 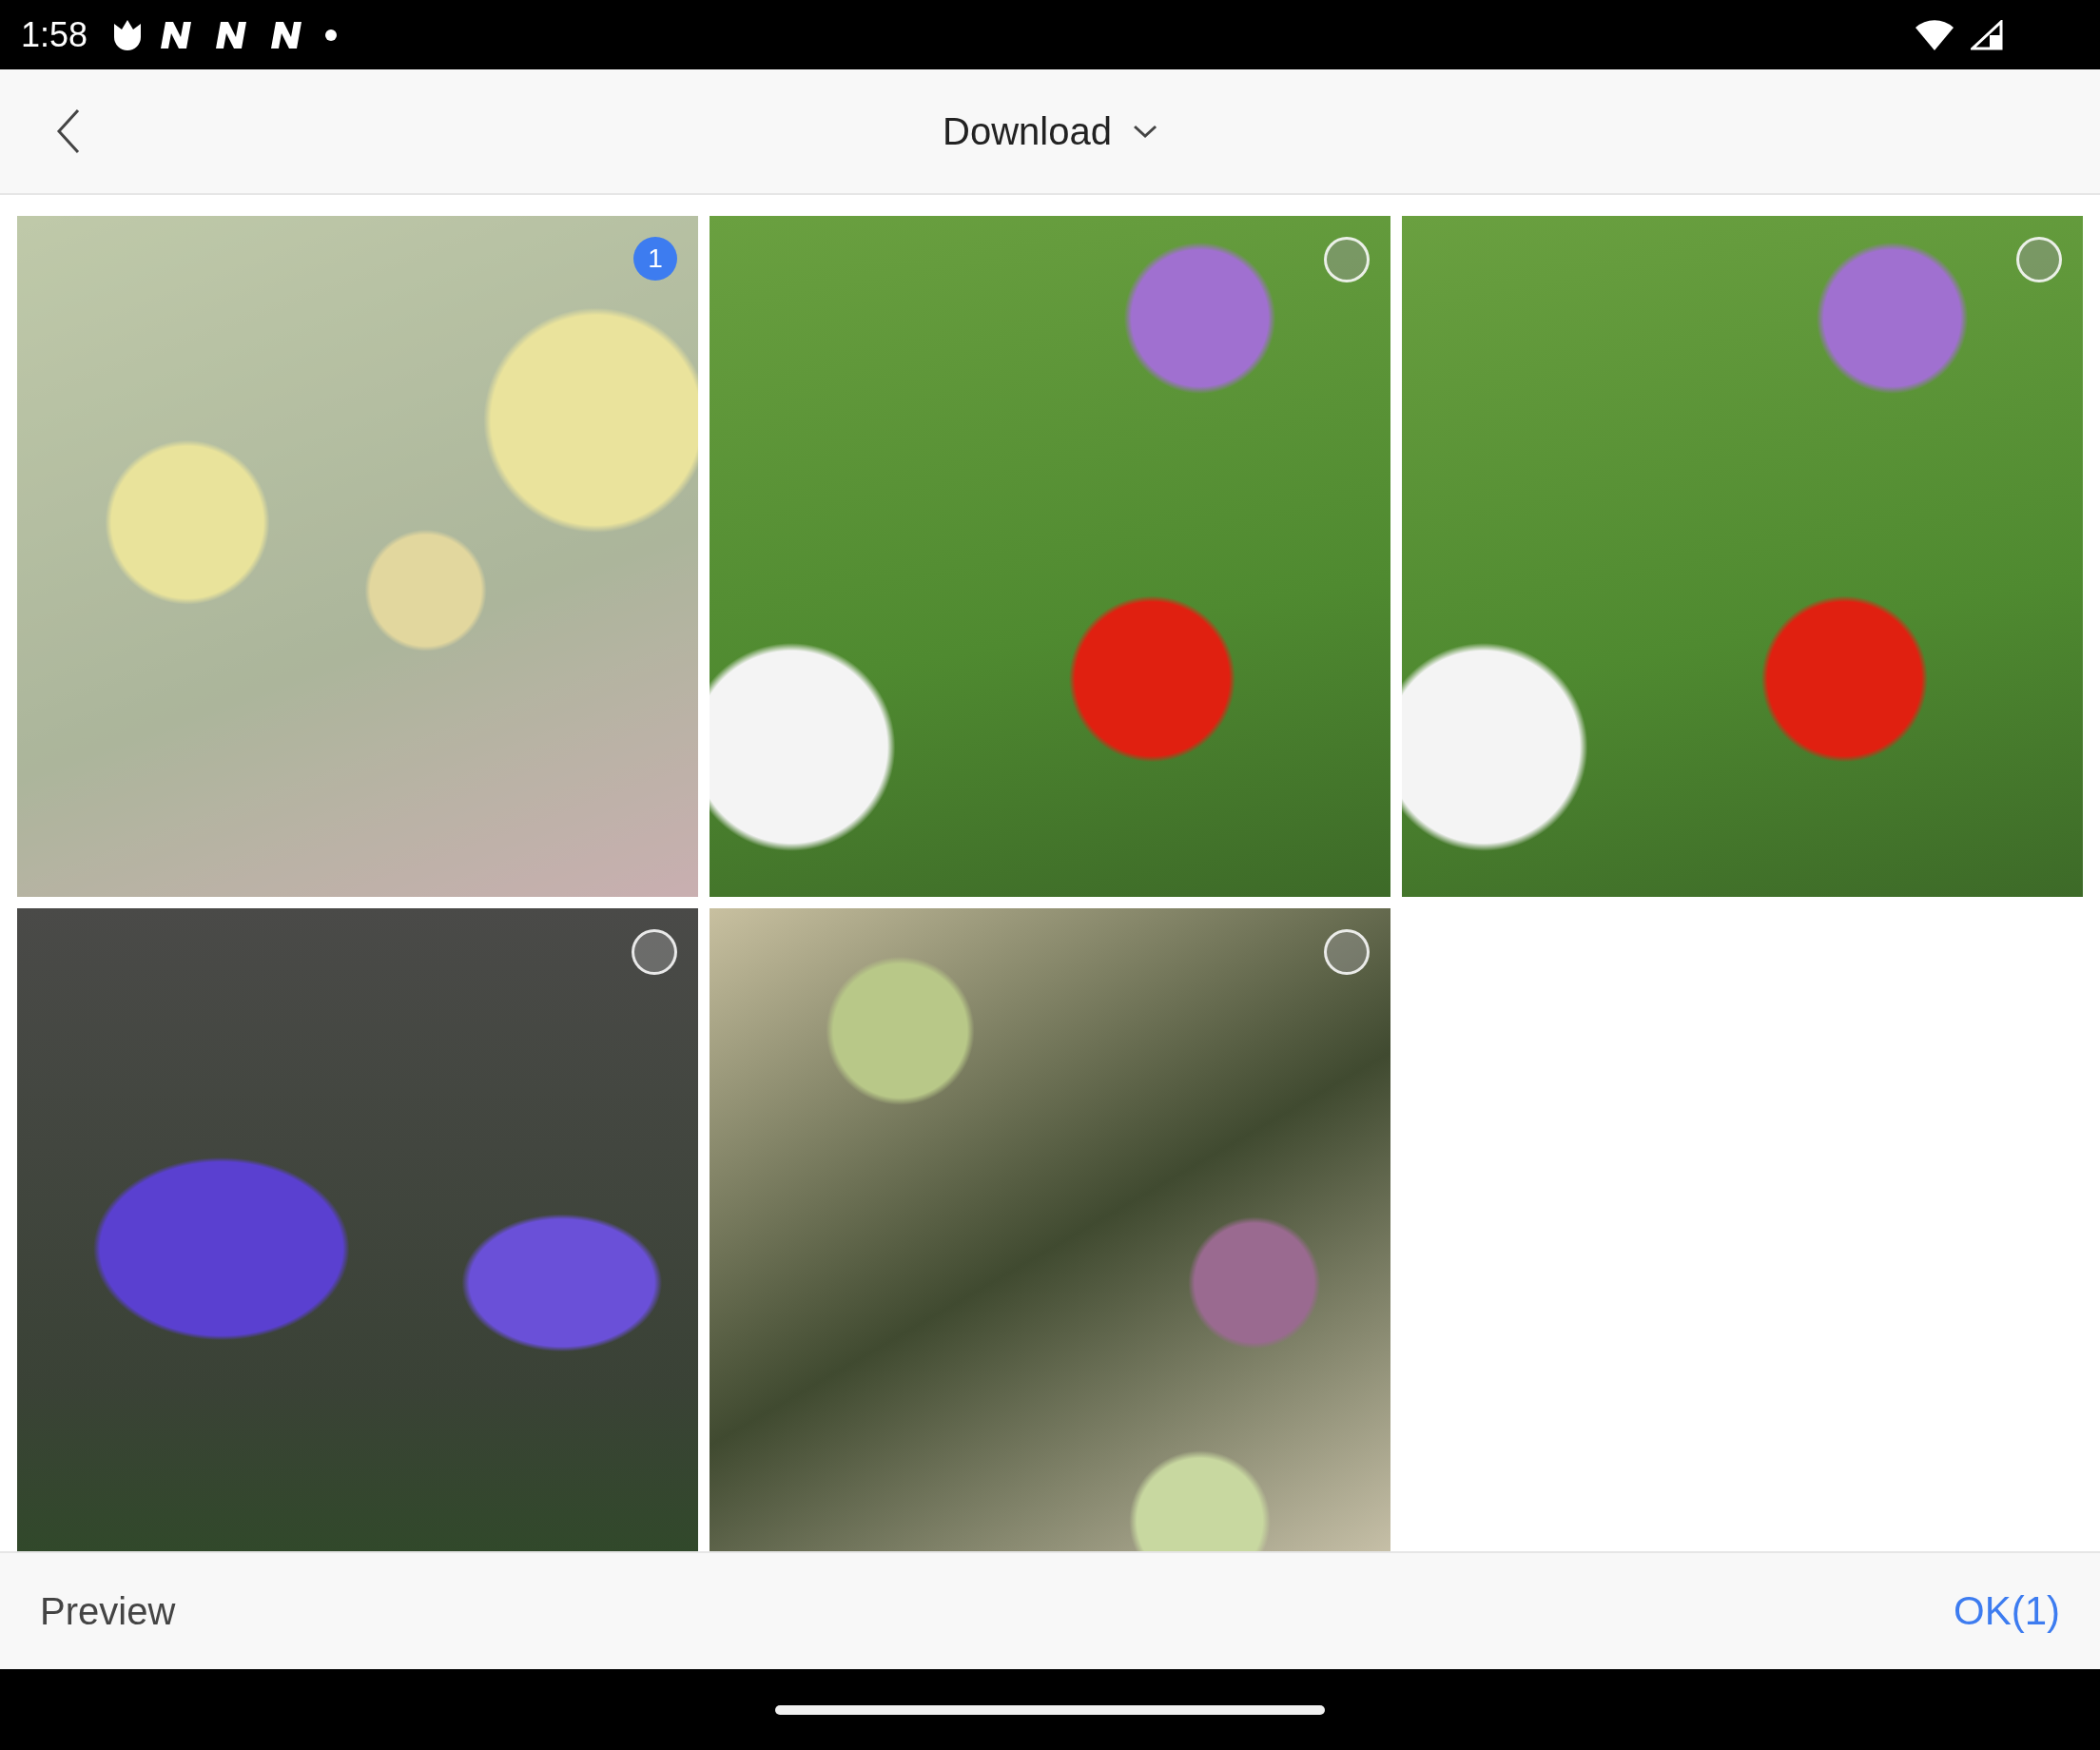 I want to click on wifi-icon, so click(x=1934, y=34).